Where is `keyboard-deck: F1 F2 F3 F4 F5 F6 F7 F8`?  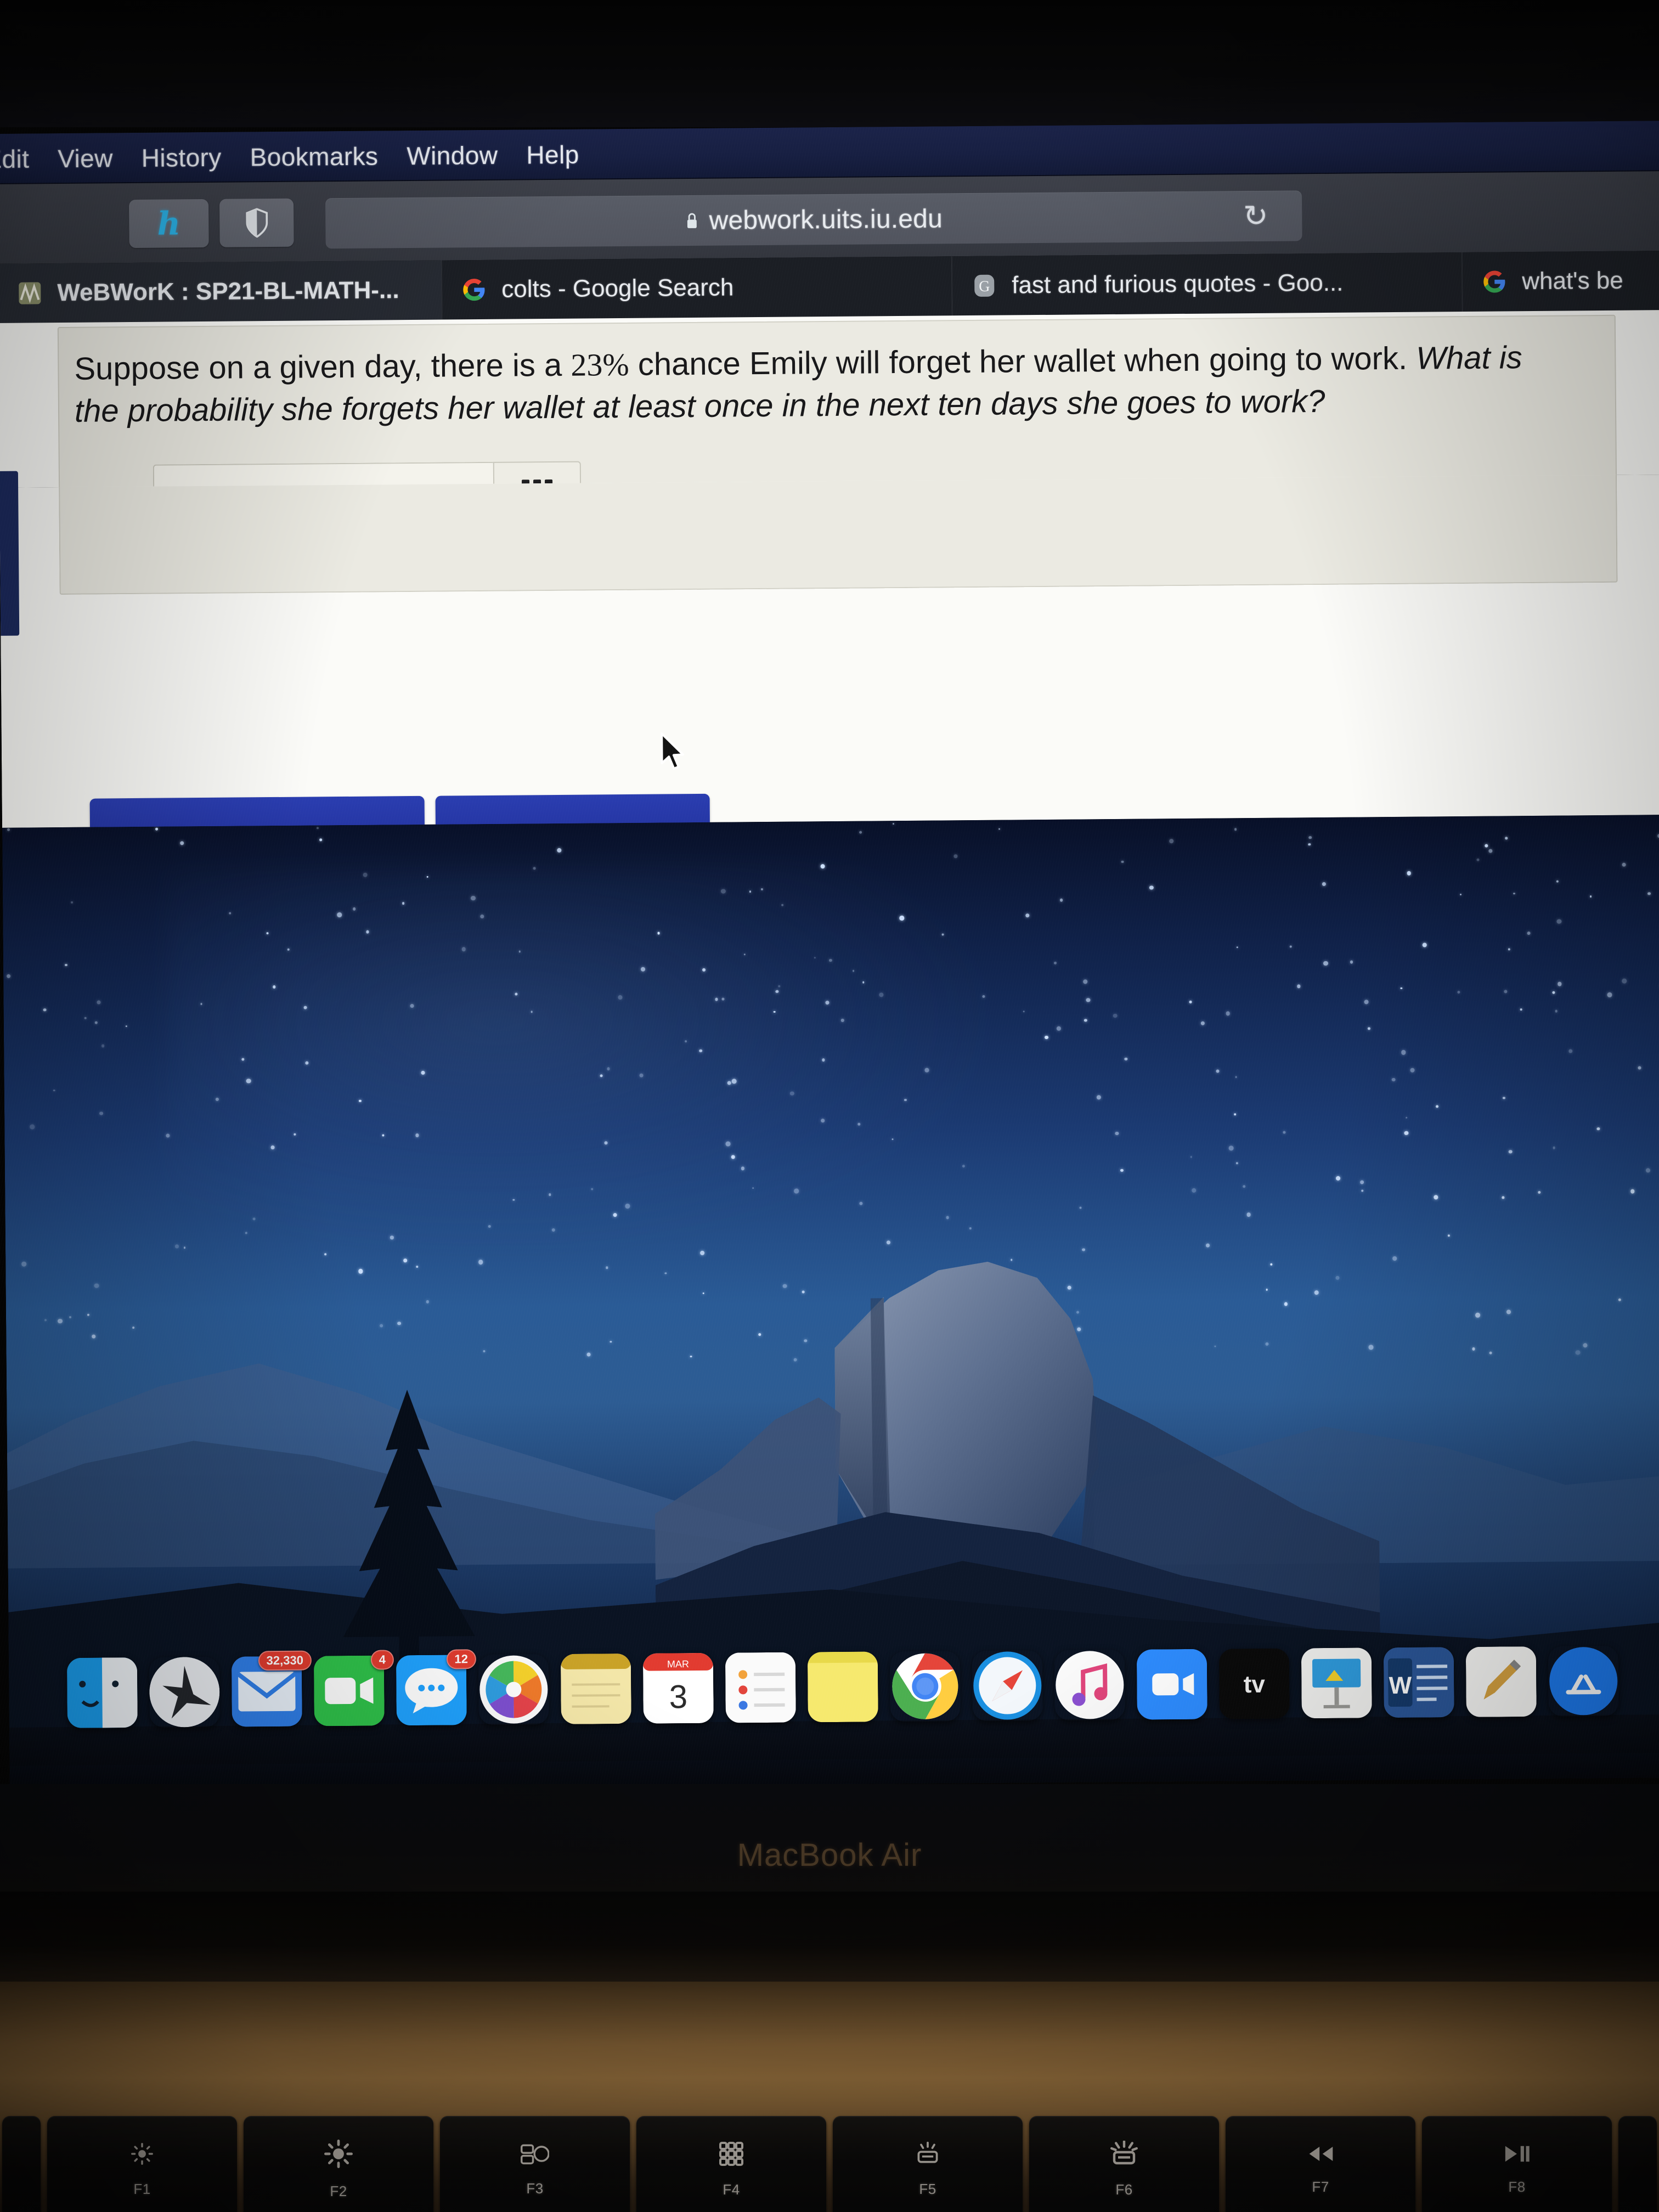 keyboard-deck: F1 F2 F3 F4 F5 F6 F7 F8 is located at coordinates (830, 2097).